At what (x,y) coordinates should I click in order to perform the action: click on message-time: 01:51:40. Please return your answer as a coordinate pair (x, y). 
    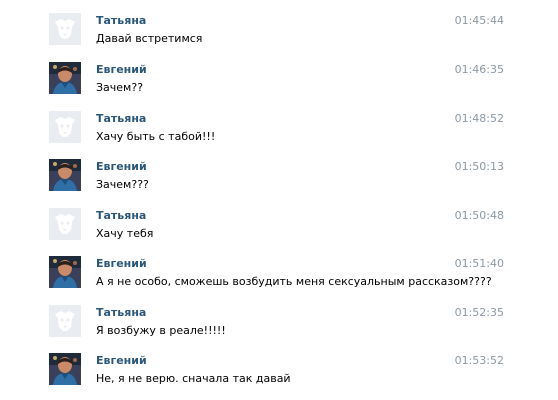
    Looking at the image, I should click on (479, 263).